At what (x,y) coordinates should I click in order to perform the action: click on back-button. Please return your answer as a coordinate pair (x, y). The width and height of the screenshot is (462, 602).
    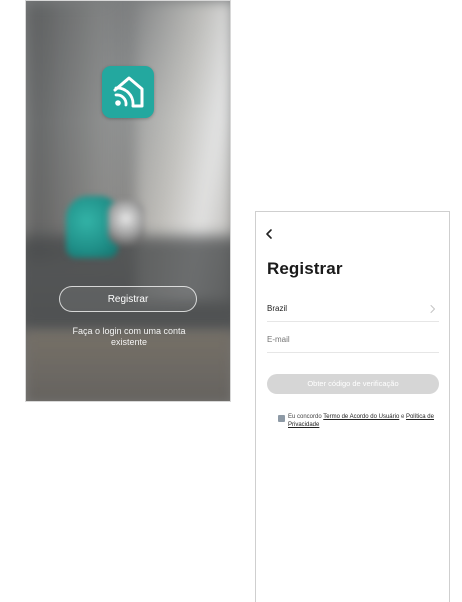
    Looking at the image, I should click on (270, 234).